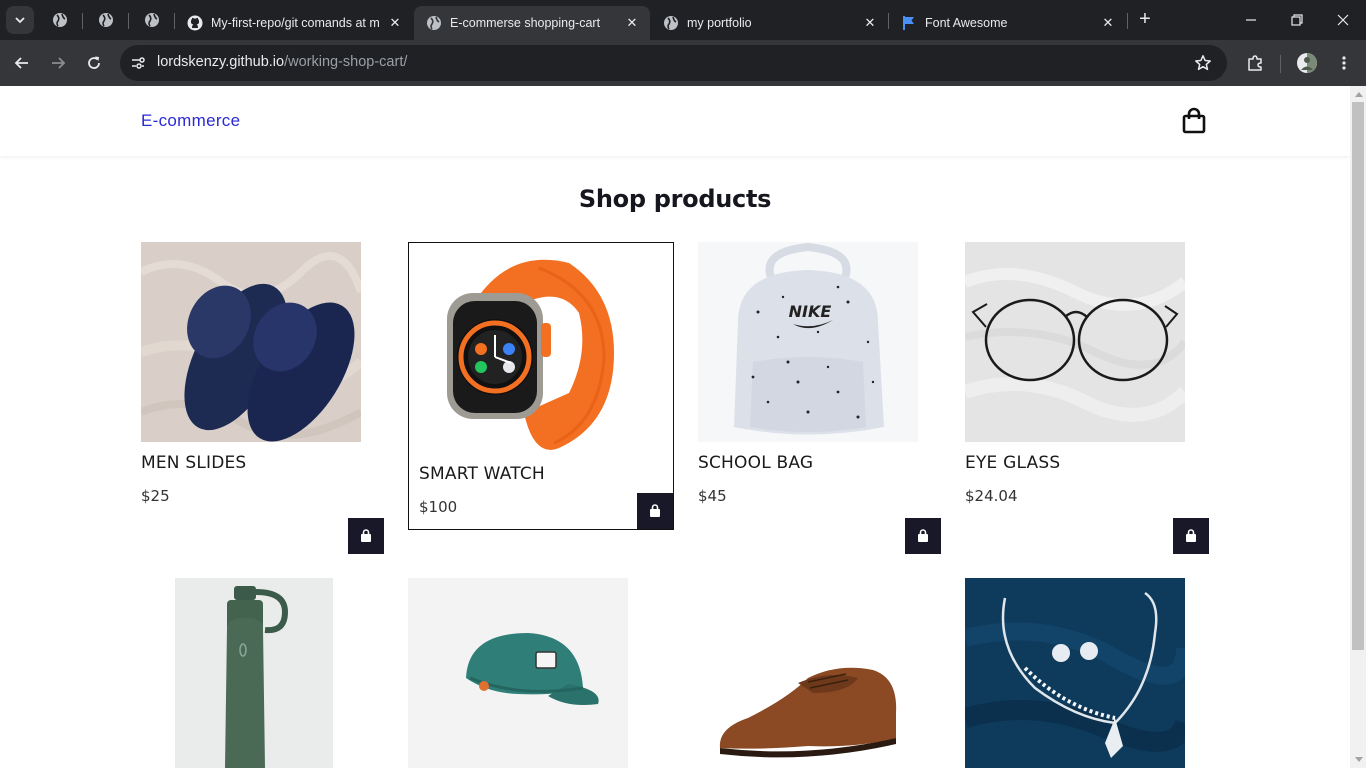  I want to click on toolbar-divider, so click(1280, 64).